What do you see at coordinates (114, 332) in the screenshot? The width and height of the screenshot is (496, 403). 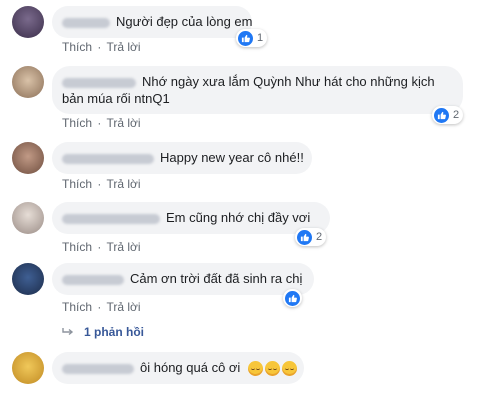 I see `replies-count-text: 1 phản hồi` at bounding box center [114, 332].